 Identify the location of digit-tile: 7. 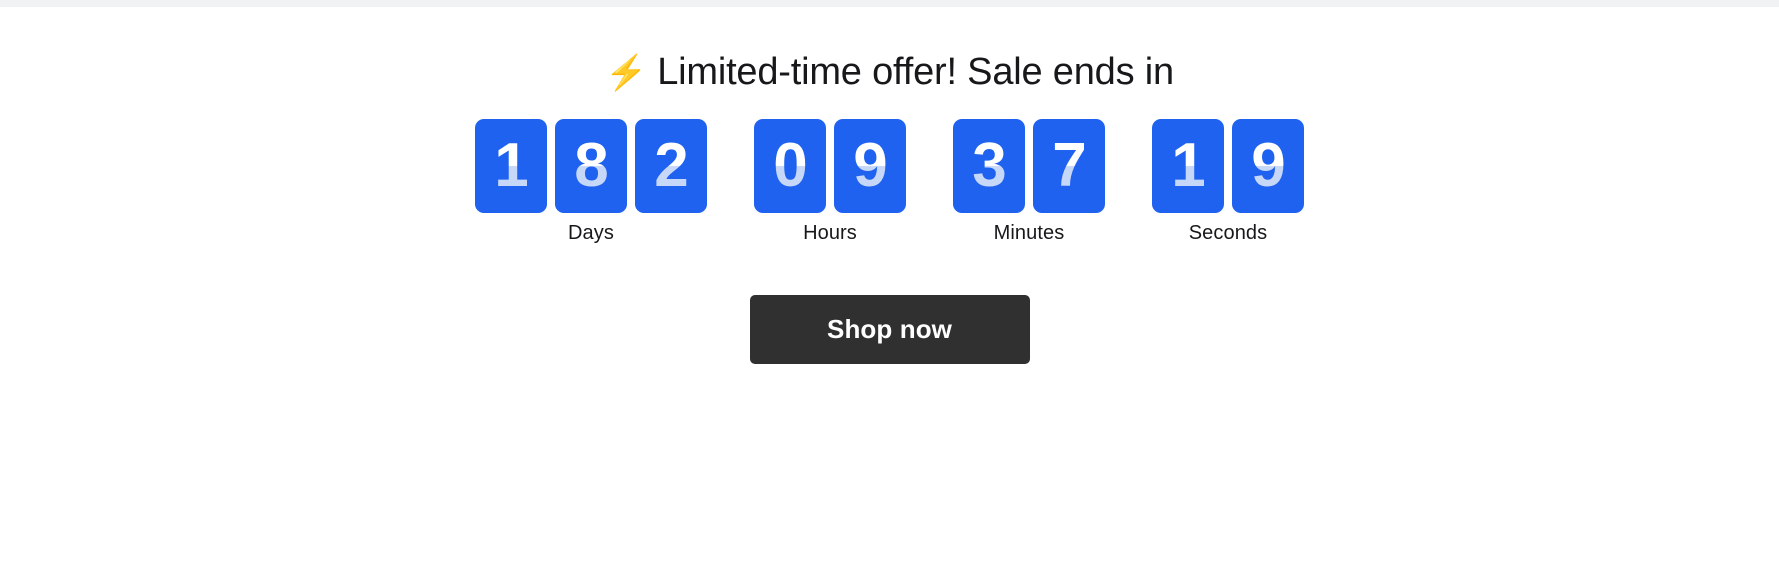
(1069, 165).